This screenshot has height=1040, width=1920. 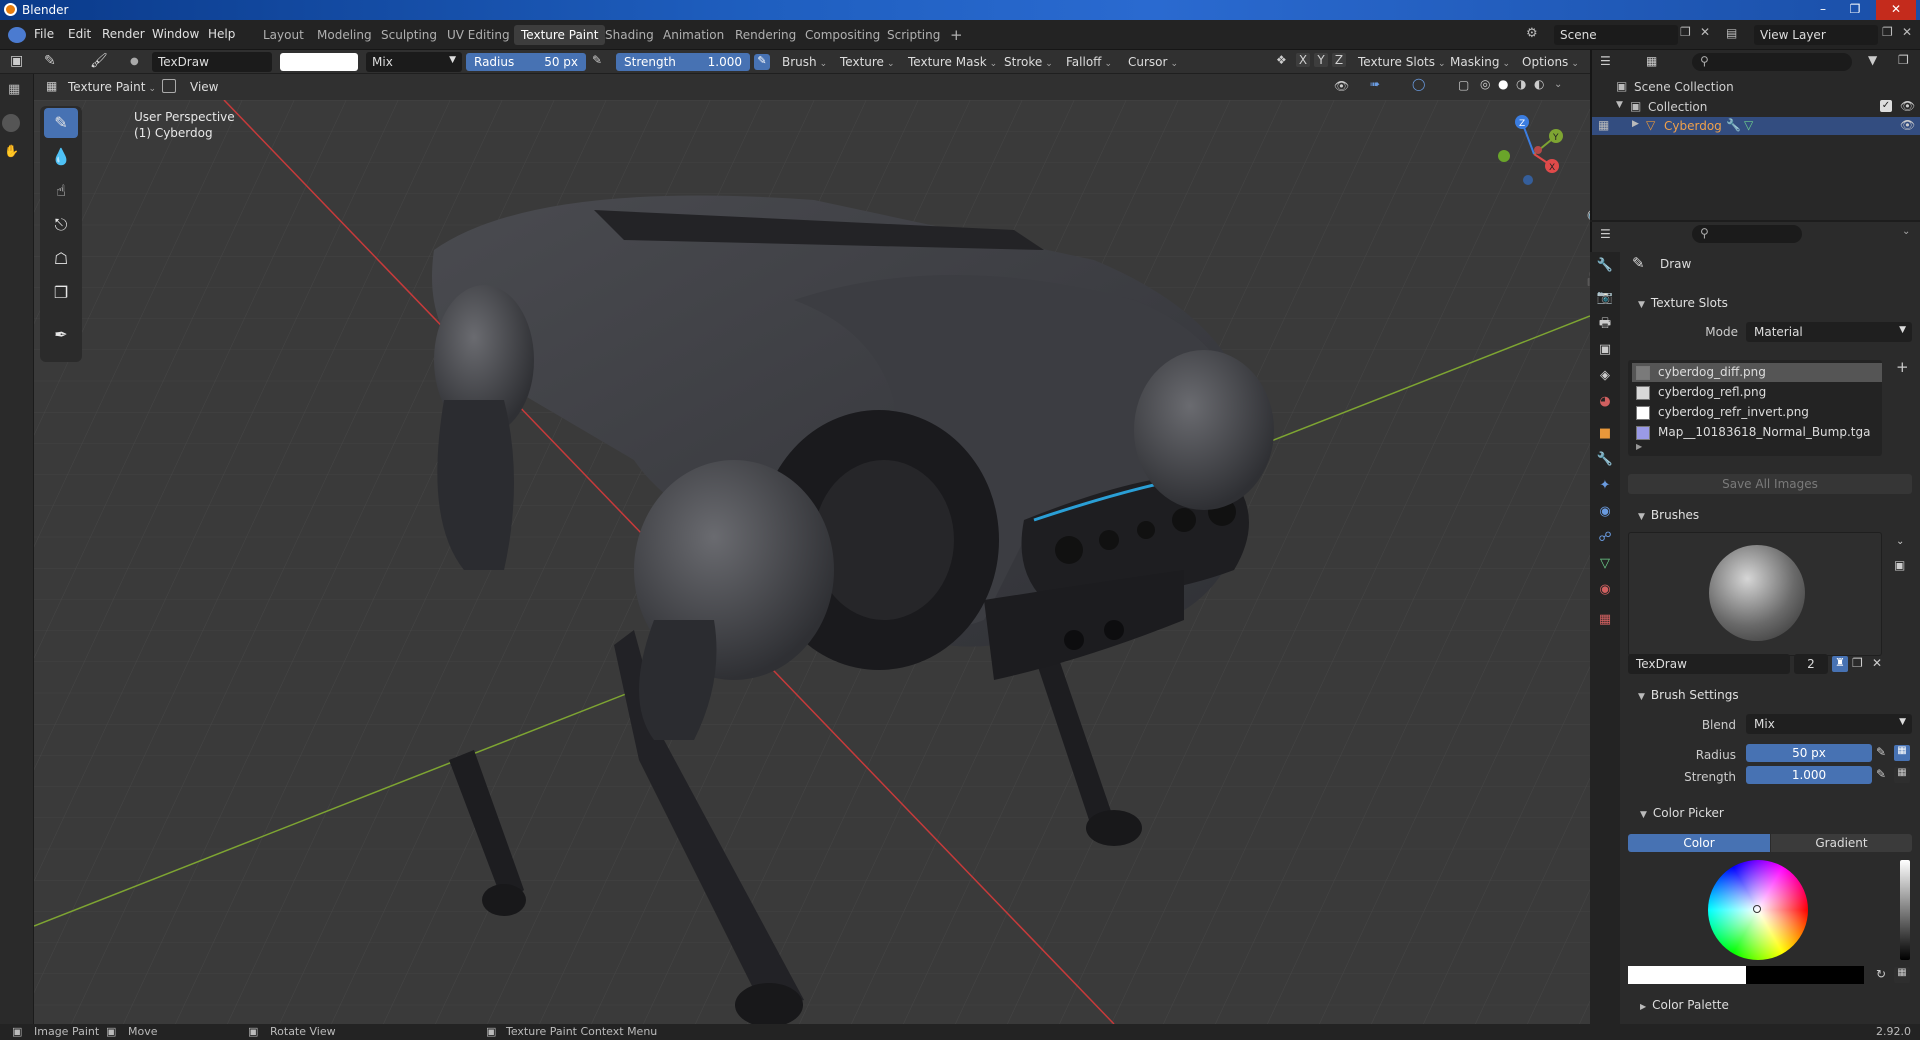 I want to click on data-tab-icon: ▽, so click(x=1605, y=564).